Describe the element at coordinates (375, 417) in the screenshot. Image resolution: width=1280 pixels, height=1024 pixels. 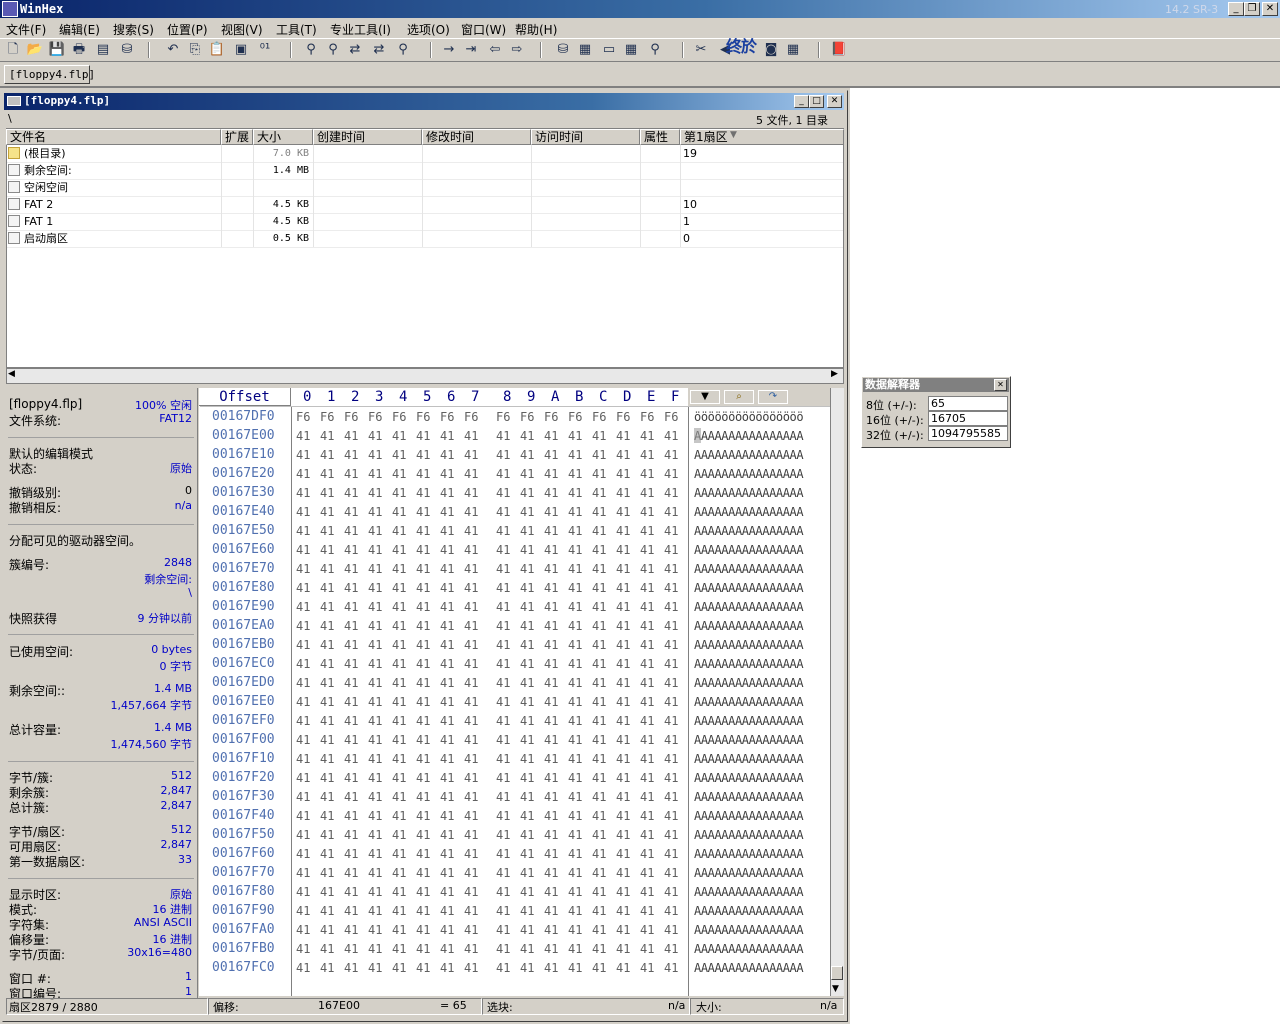
I see `hex-byte: F6` at that location.